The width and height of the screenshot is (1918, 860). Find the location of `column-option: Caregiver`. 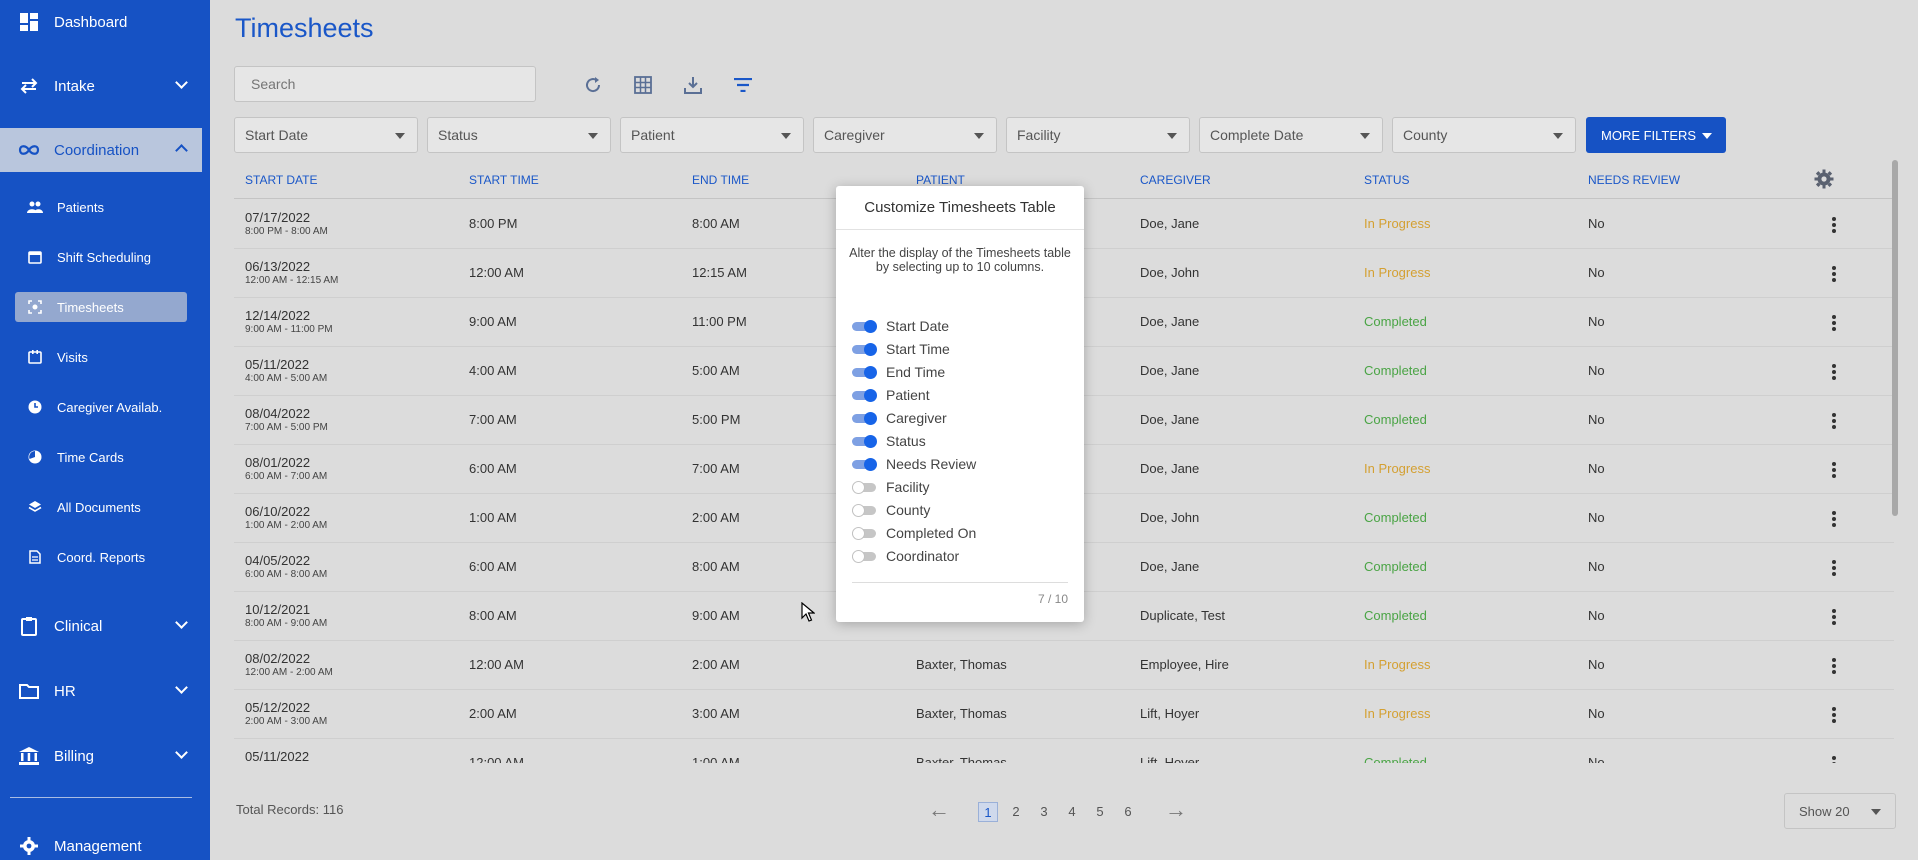

column-option: Caregiver is located at coordinates (899, 418).